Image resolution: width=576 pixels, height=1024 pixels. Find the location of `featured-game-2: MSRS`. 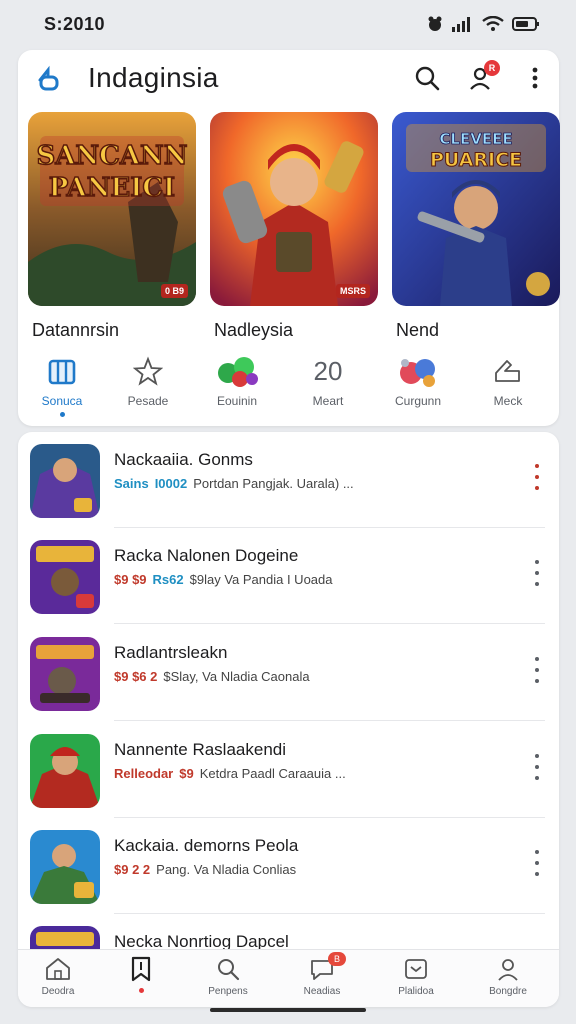

featured-game-2: MSRS is located at coordinates (294, 209).